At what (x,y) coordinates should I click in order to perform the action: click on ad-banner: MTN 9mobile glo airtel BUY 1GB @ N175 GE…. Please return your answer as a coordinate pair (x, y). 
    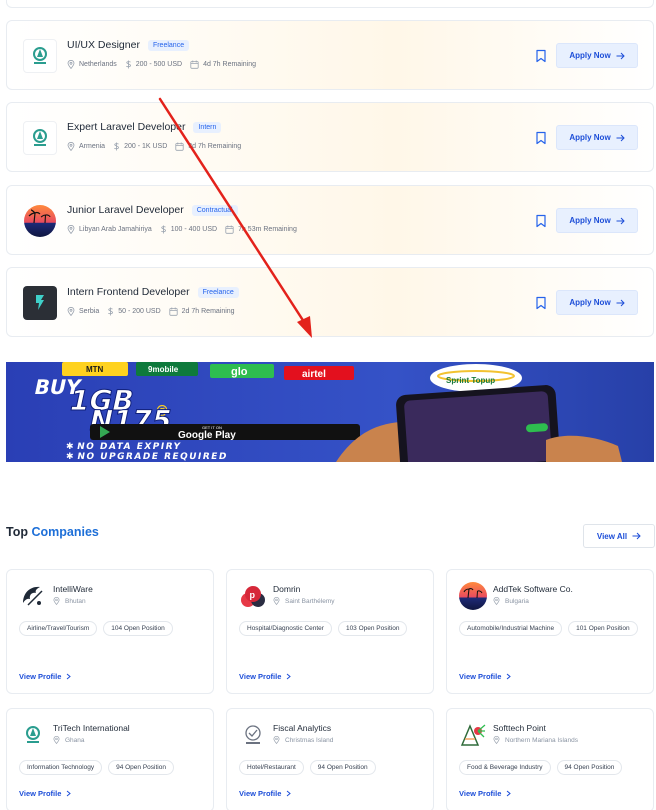
    Looking at the image, I should click on (330, 412).